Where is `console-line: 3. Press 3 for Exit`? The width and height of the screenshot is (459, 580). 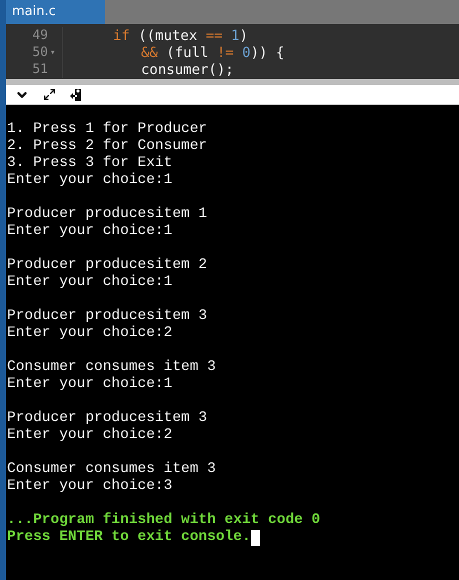 console-line: 3. Press 3 for Exit is located at coordinates (89, 163).